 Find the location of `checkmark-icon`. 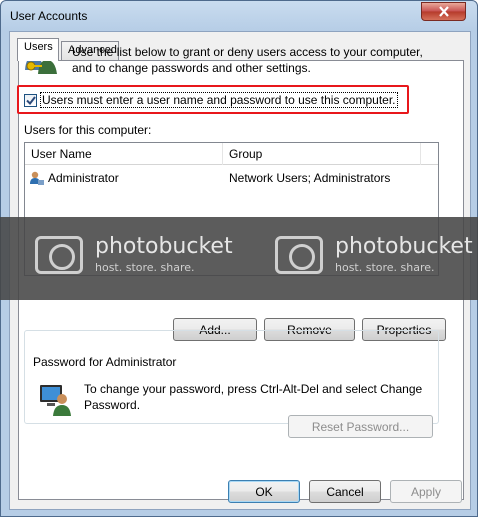

checkmark-icon is located at coordinates (30, 100).